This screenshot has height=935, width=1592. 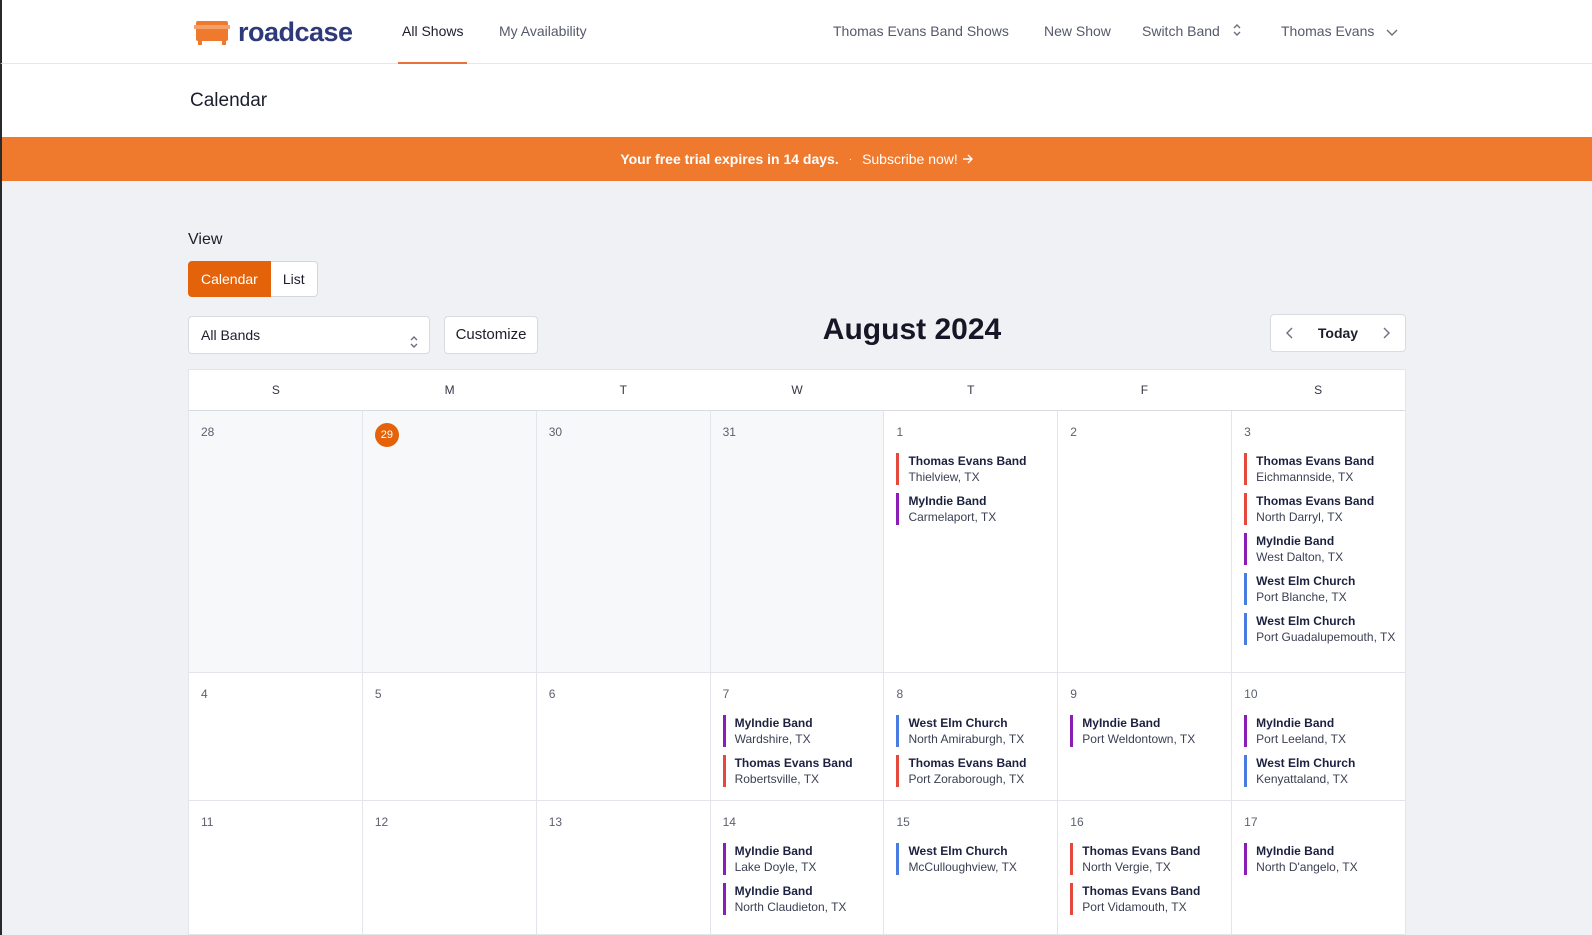 What do you see at coordinates (976, 771) in the screenshot?
I see `show-event: Thomas Evans Band Port Zoraborough, TX` at bounding box center [976, 771].